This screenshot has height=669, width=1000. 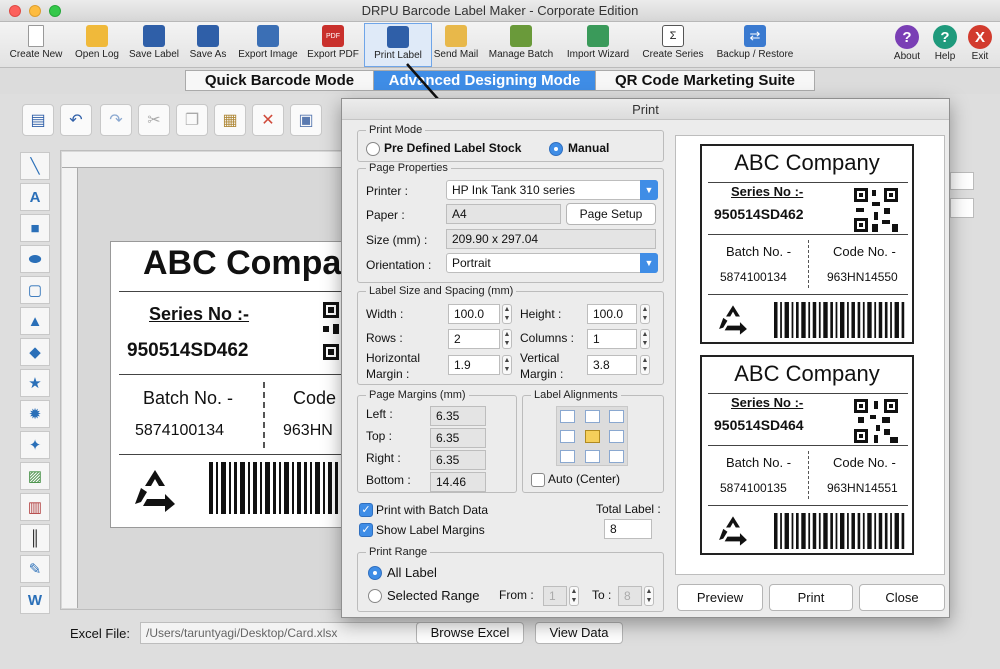 What do you see at coordinates (306, 120) in the screenshot?
I see `arrange-icon: ▣` at bounding box center [306, 120].